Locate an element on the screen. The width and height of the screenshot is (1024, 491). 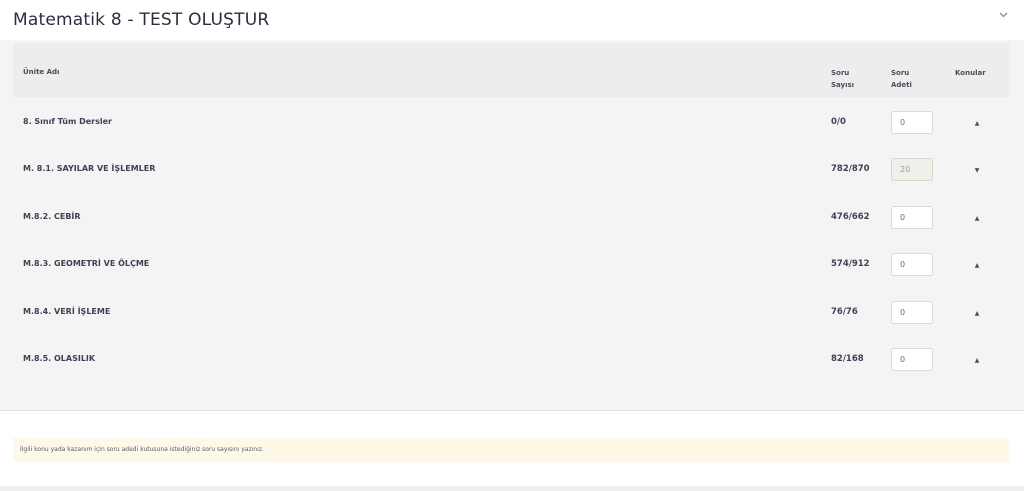
question-count: 76/76 is located at coordinates (844, 312).